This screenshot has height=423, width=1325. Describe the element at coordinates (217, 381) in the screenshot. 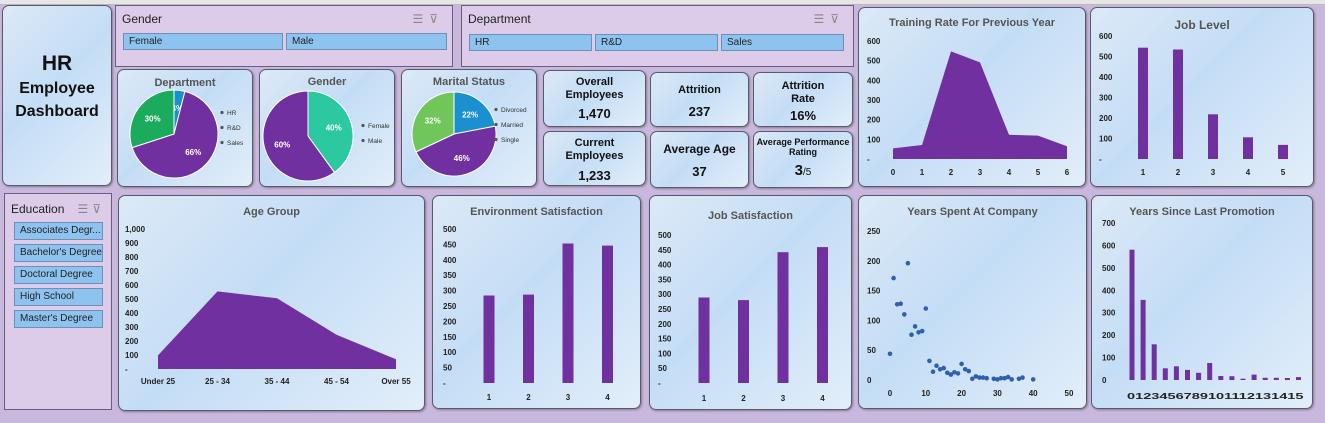

I see `x-tick-label: 25 - 34` at that location.